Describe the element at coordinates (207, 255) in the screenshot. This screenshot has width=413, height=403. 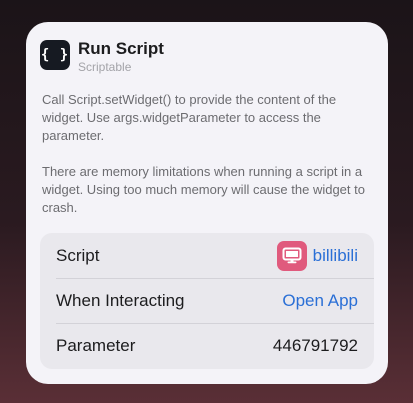
I see `script-row: Script billibili` at that location.